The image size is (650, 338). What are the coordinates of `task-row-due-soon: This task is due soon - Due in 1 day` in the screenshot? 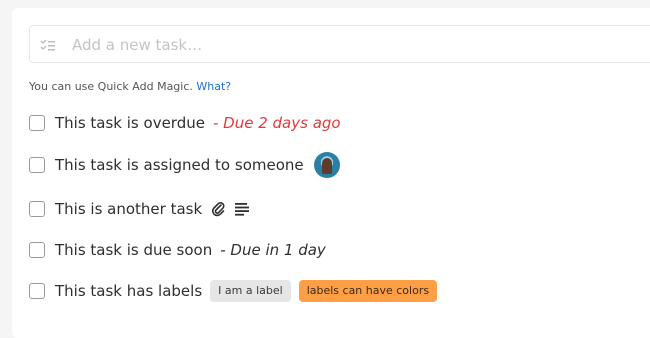 It's located at (177, 250).